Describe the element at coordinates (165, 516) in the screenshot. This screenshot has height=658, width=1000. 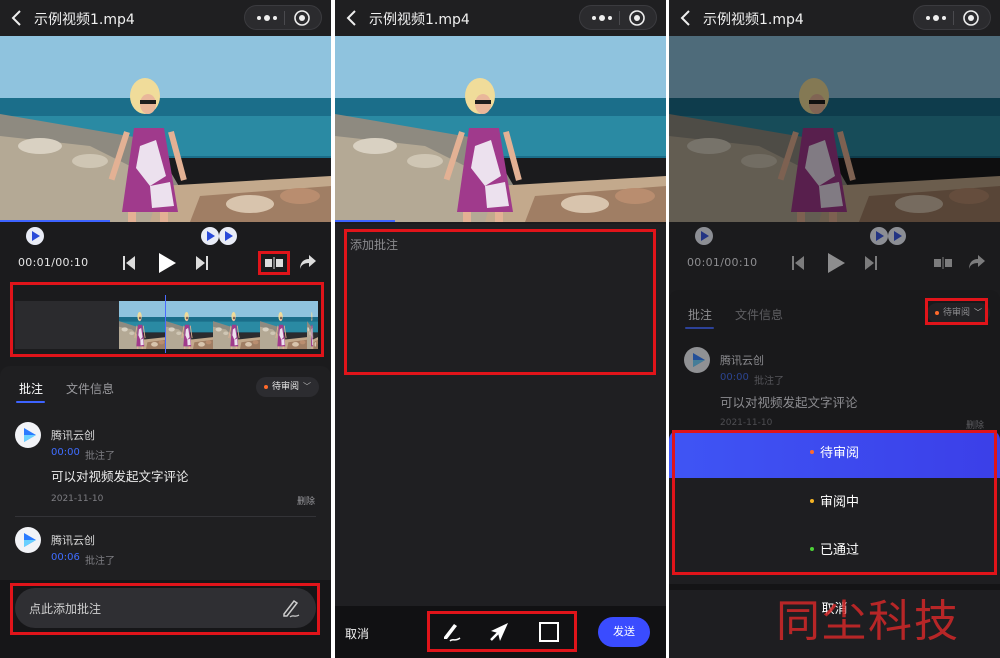
I see `divider` at that location.